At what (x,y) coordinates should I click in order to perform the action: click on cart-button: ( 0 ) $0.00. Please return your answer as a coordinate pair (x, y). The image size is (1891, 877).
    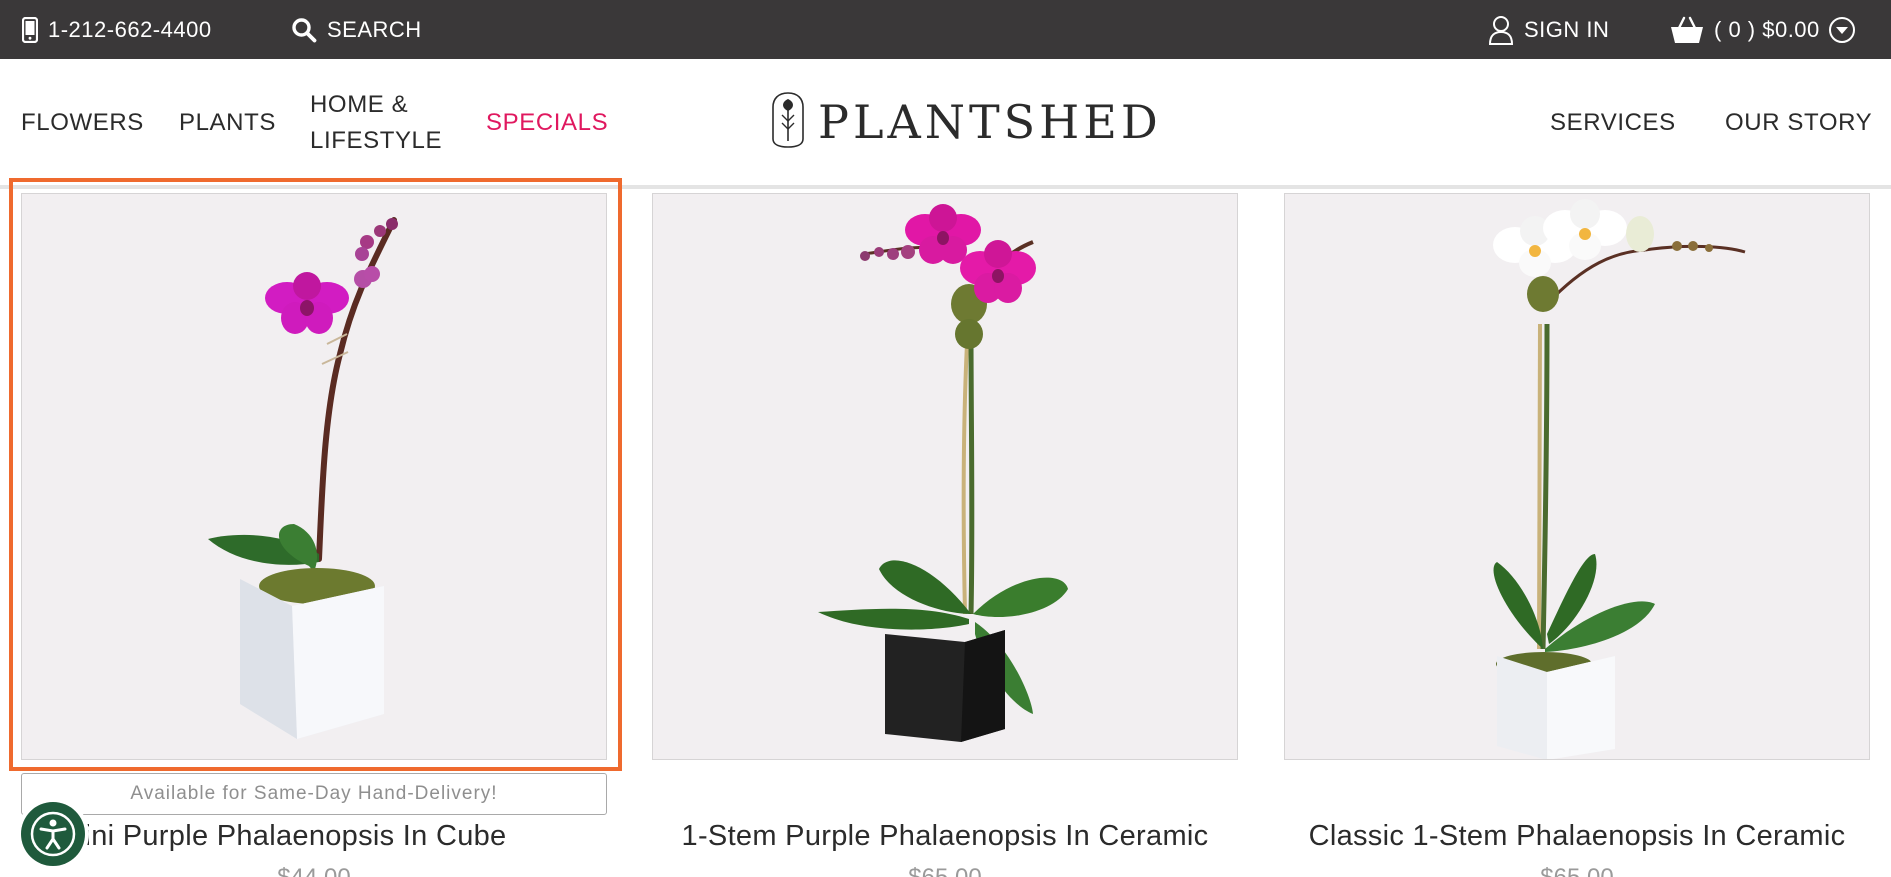
    Looking at the image, I should click on (1763, 29).